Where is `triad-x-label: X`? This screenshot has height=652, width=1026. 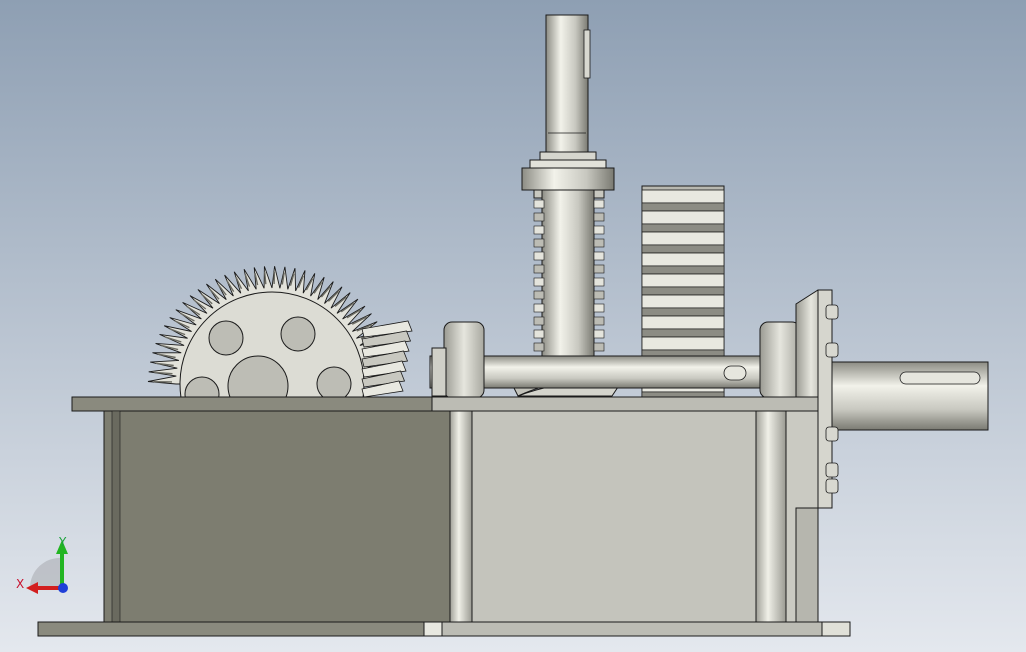 triad-x-label: X is located at coordinates (20, 584).